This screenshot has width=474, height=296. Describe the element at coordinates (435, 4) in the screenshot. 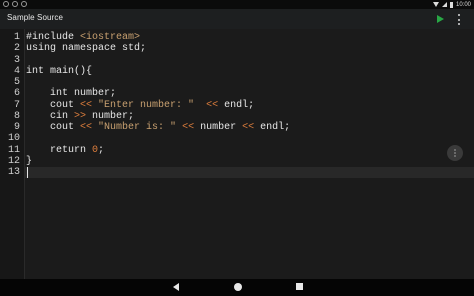

I see `wifi-icon` at that location.